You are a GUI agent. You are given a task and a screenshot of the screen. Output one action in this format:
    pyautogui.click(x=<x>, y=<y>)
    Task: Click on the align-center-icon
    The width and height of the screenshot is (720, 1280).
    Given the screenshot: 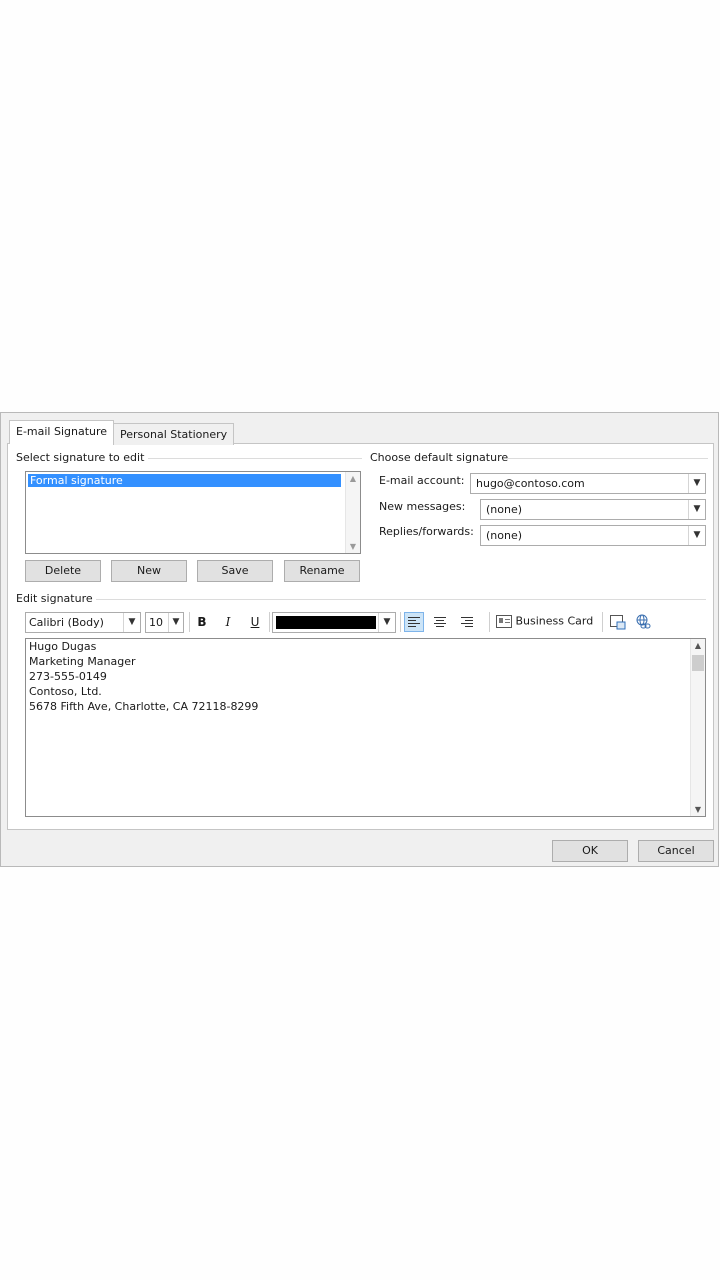 What is the action you would take?
    pyautogui.click(x=440, y=622)
    